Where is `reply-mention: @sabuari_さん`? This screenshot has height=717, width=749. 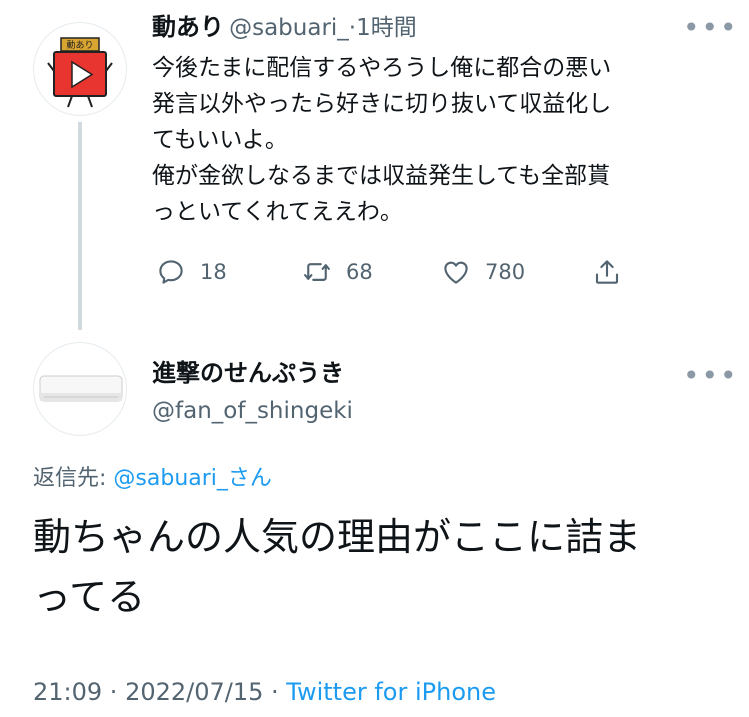
reply-mention: @sabuari_さん is located at coordinates (192, 478).